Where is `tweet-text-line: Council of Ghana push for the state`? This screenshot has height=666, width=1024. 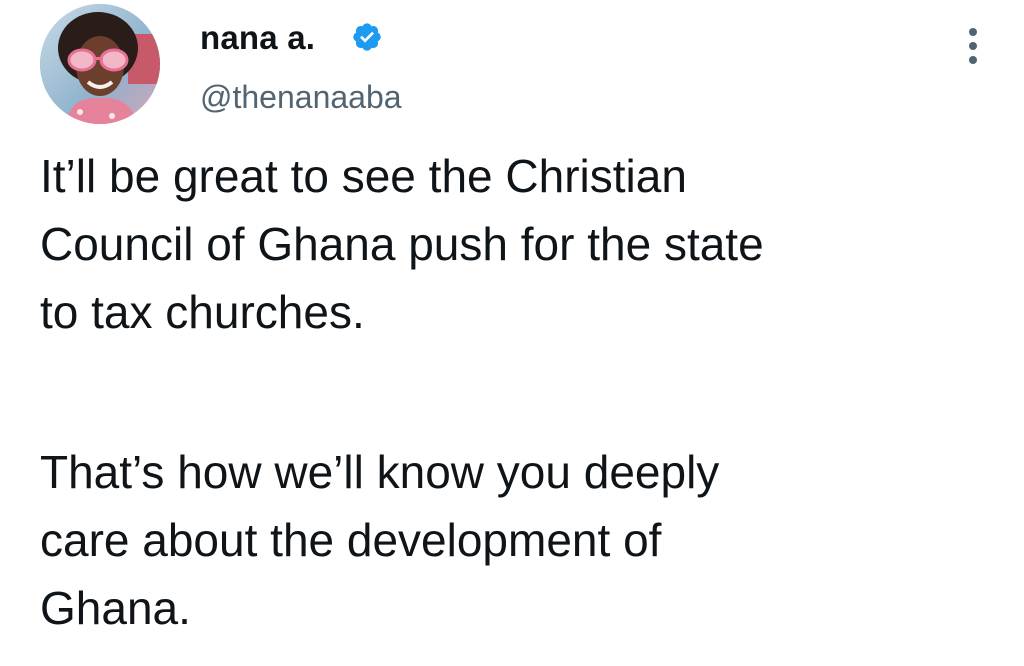 tweet-text-line: Council of Ghana push for the state is located at coordinates (402, 244).